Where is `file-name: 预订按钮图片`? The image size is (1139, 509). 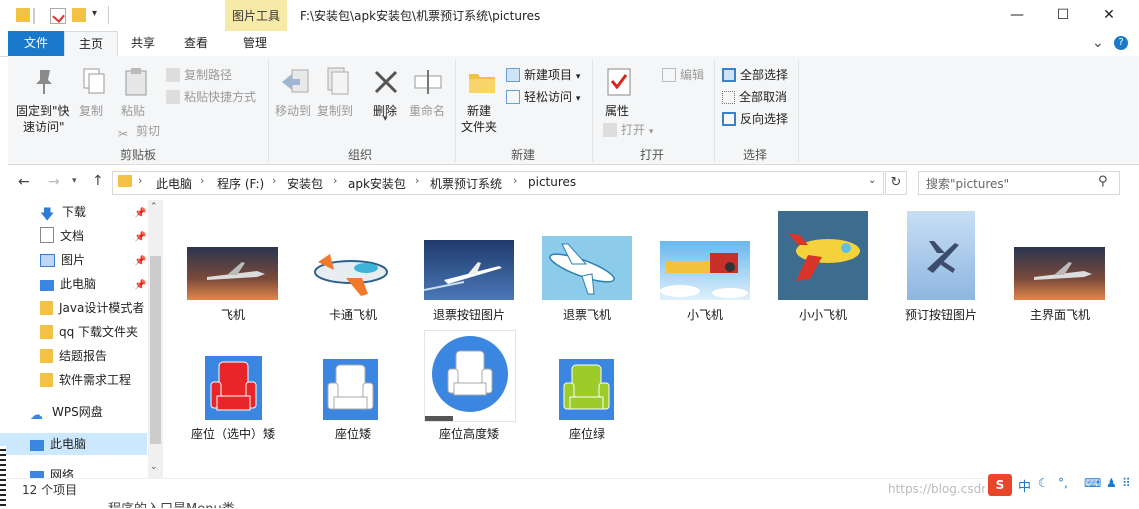 file-name: 预订按钮图片 is located at coordinates (941, 314).